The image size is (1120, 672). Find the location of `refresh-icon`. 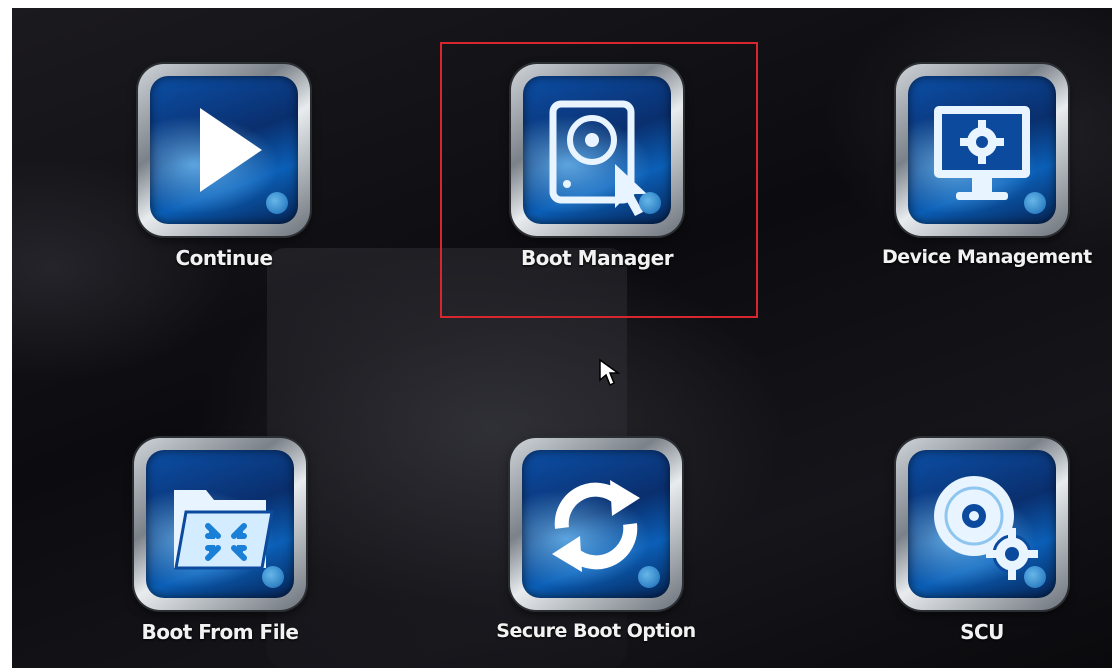

refresh-icon is located at coordinates (596, 526).